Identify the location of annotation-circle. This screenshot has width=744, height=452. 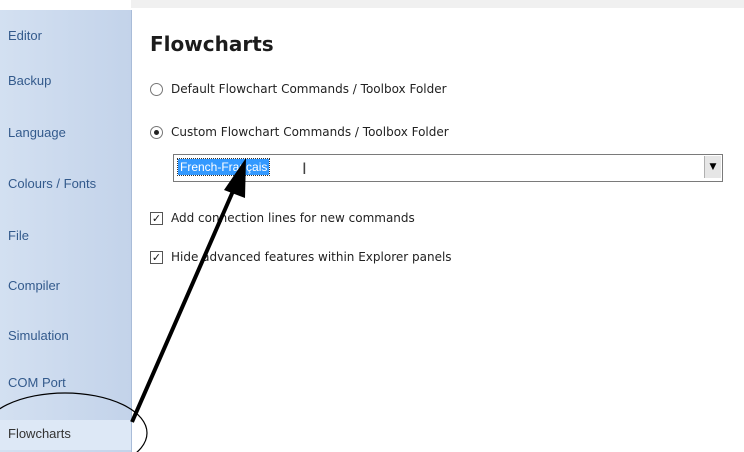
(74, 422).